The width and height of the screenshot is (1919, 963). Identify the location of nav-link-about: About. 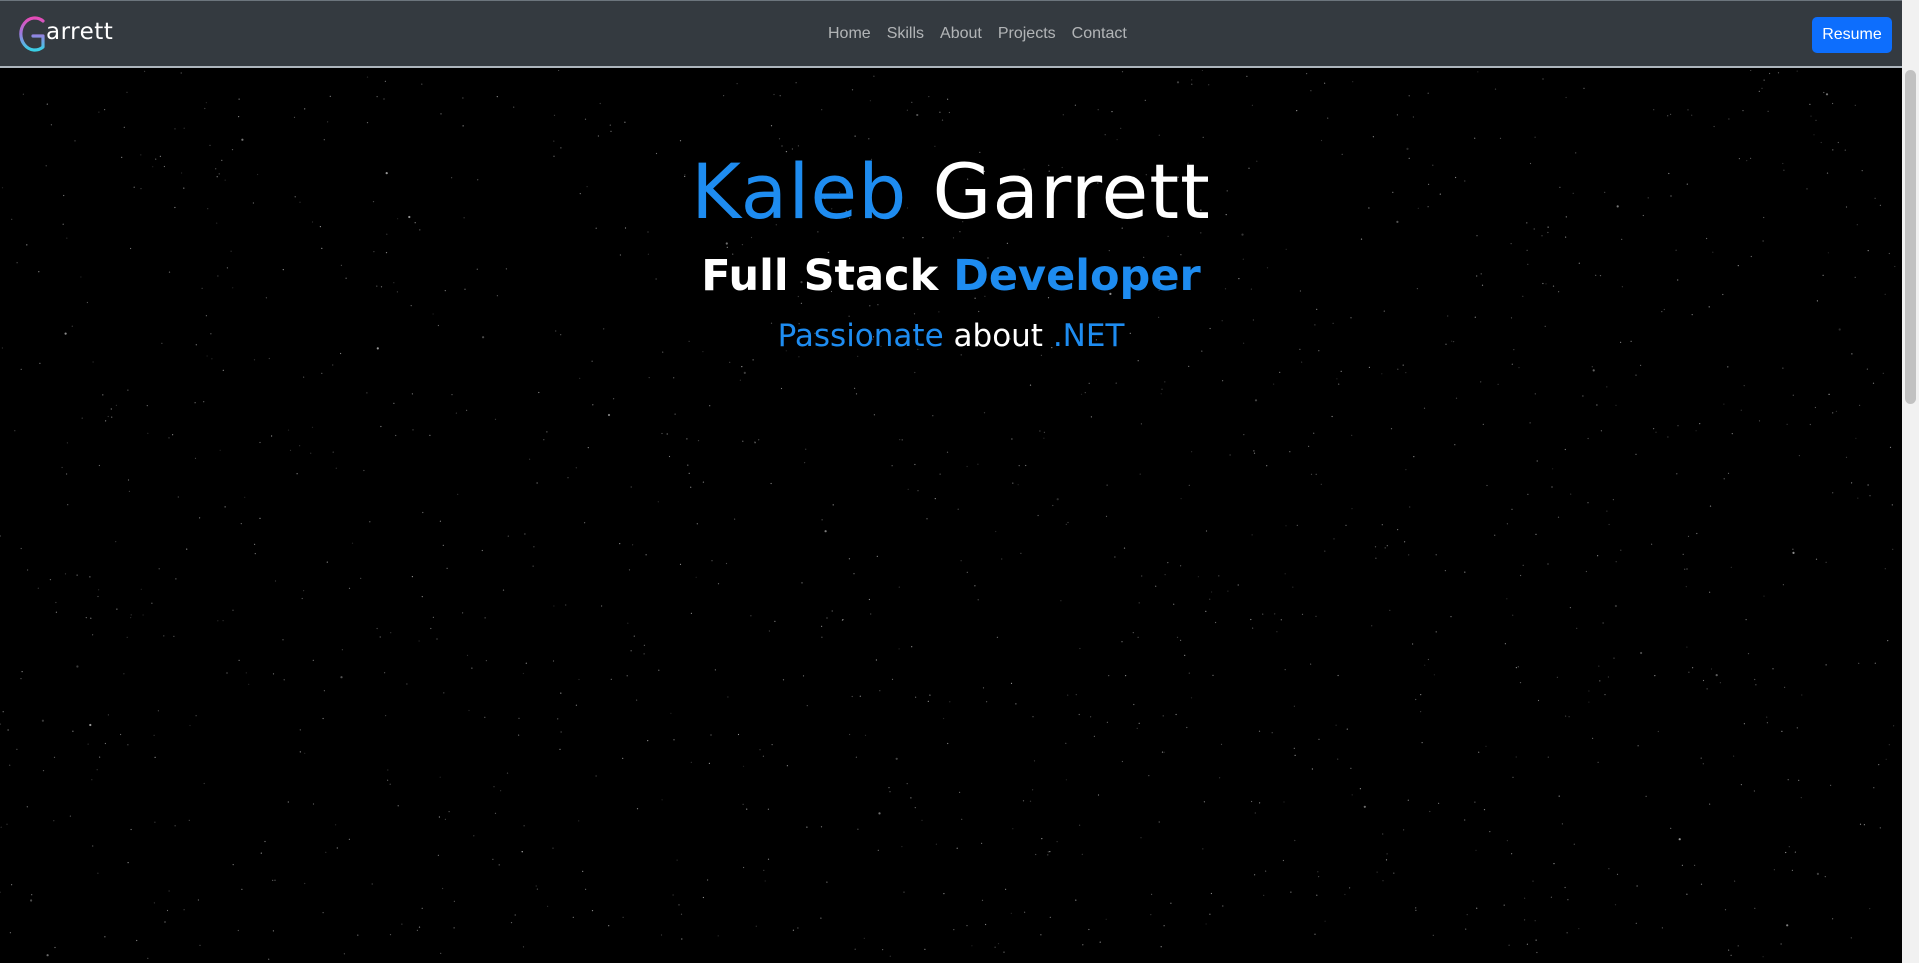
(961, 34).